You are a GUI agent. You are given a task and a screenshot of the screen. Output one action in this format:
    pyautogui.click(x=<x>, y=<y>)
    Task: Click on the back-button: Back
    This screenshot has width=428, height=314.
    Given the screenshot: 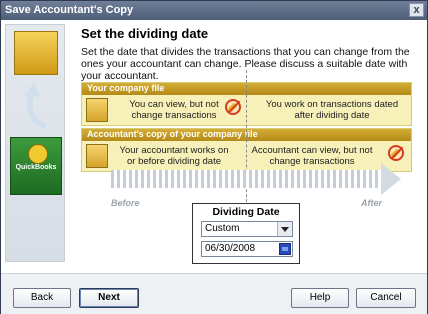 What is the action you would take?
    pyautogui.click(x=42, y=298)
    